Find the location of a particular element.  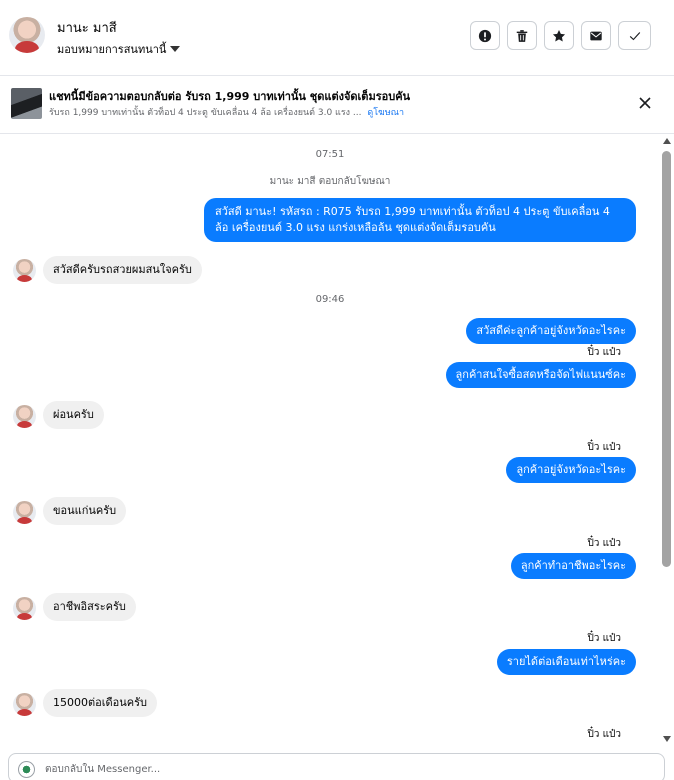

alert-icon is located at coordinates (485, 35).